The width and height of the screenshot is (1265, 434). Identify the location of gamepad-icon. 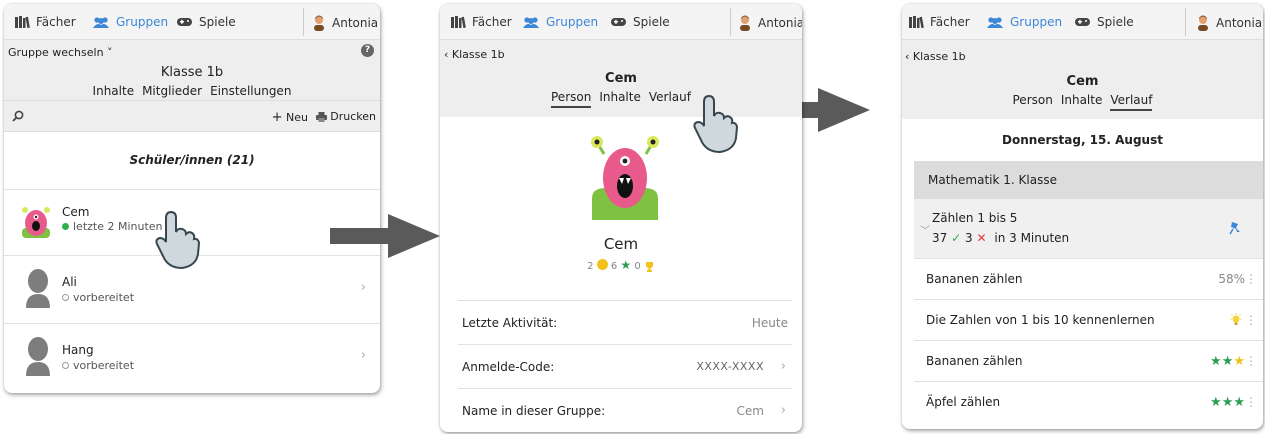
(618, 22).